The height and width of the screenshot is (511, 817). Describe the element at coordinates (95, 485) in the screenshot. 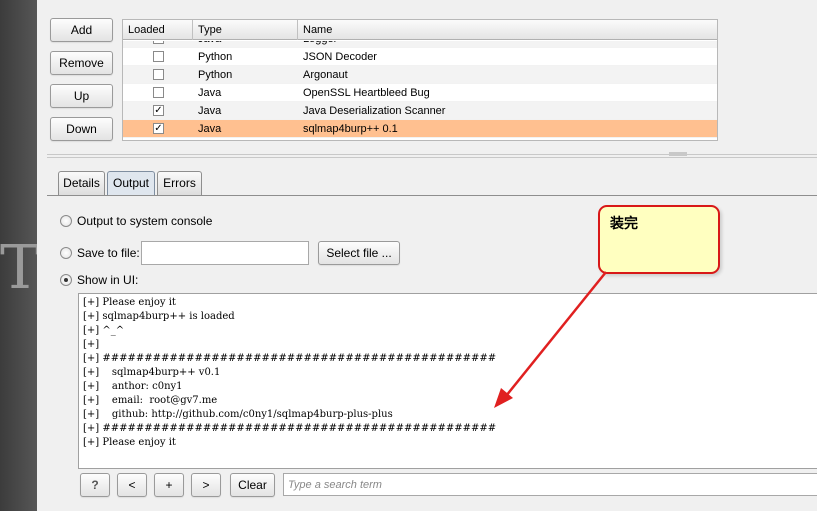

I see `help-button: ?` at that location.